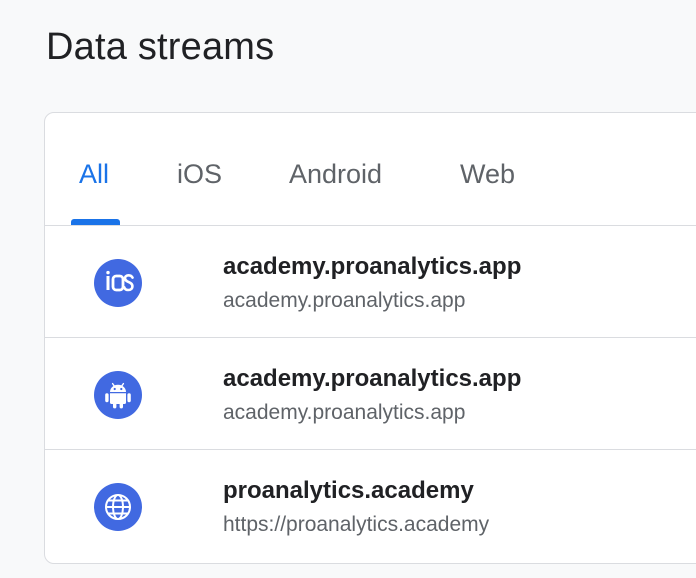 The image size is (696, 578). I want to click on stream-url: https://proanalytics.academy, so click(356, 524).